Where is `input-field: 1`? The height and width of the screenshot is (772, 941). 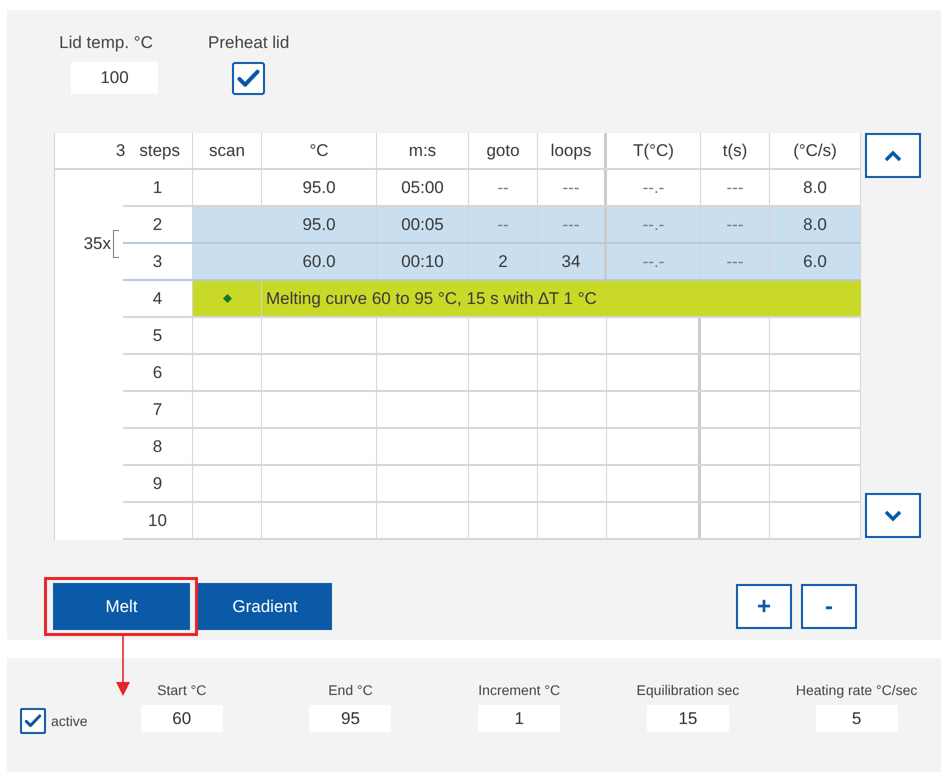
input-field: 1 is located at coordinates (519, 718).